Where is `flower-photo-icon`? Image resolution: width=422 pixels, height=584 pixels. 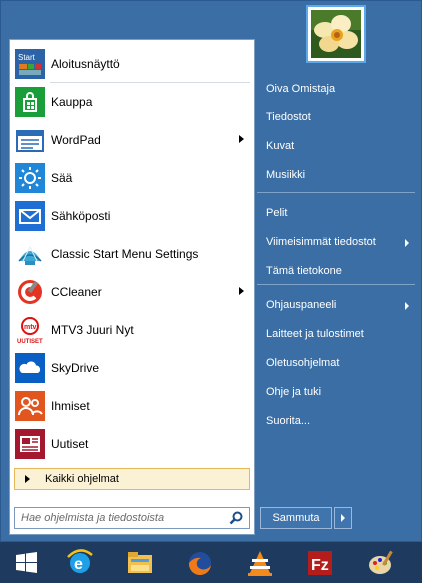 flower-photo-icon is located at coordinates (336, 34).